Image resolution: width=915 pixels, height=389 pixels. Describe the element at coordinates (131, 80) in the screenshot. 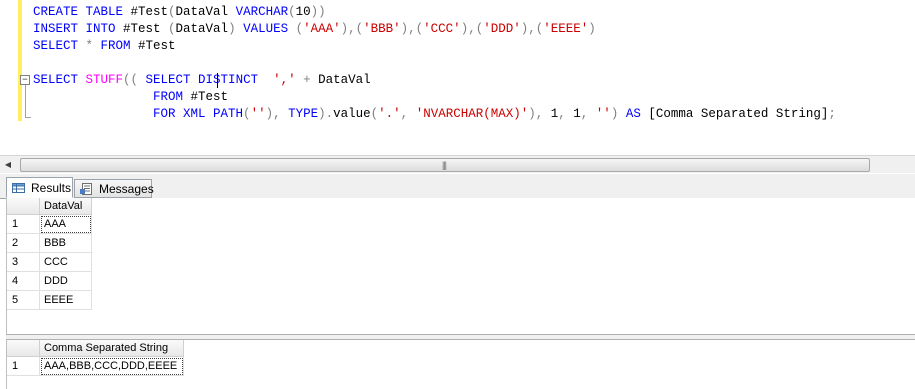

I see `code-token: ((` at that location.